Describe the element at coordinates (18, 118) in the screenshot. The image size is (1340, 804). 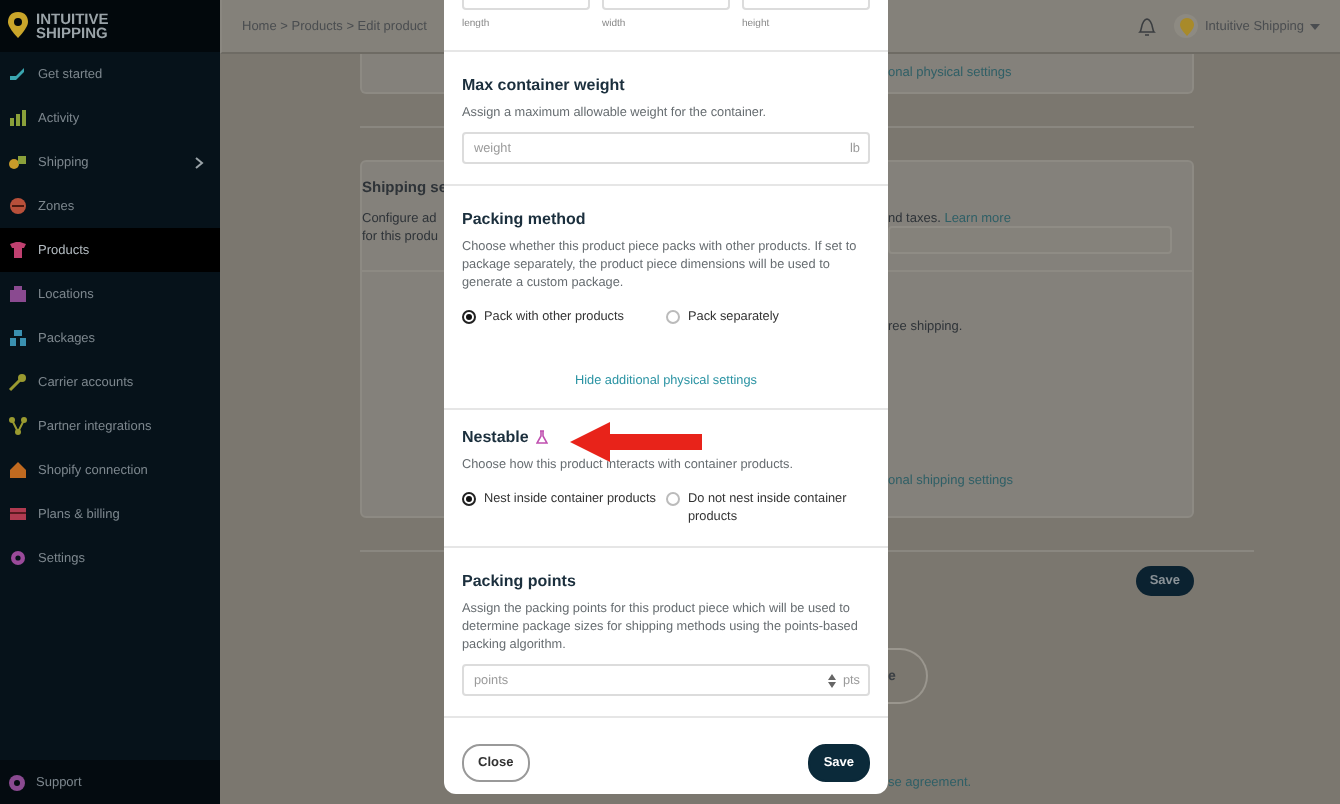
I see `chart-icon` at that location.